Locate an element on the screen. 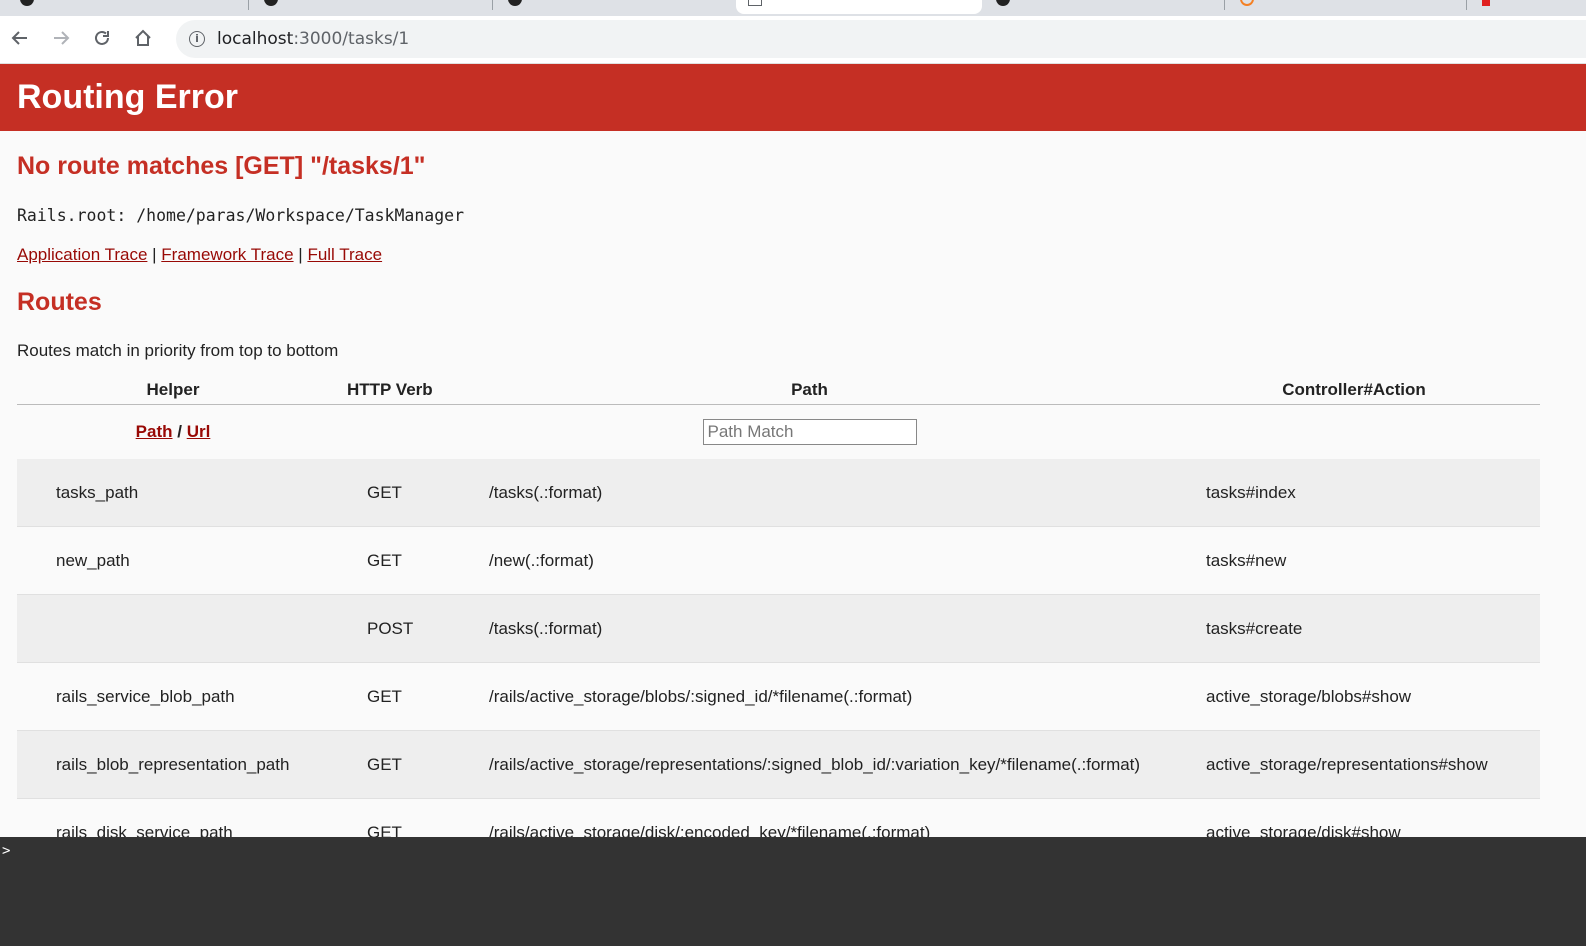  page-title: Routing Error is located at coordinates (127, 97).